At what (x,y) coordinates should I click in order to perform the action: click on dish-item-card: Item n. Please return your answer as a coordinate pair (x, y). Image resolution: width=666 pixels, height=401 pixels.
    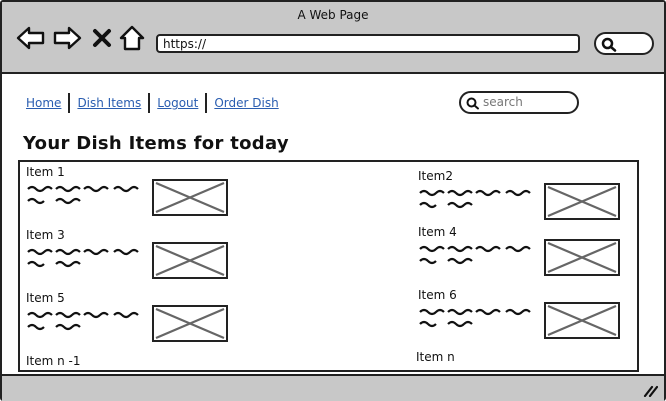
    Looking at the image, I should click on (526, 360).